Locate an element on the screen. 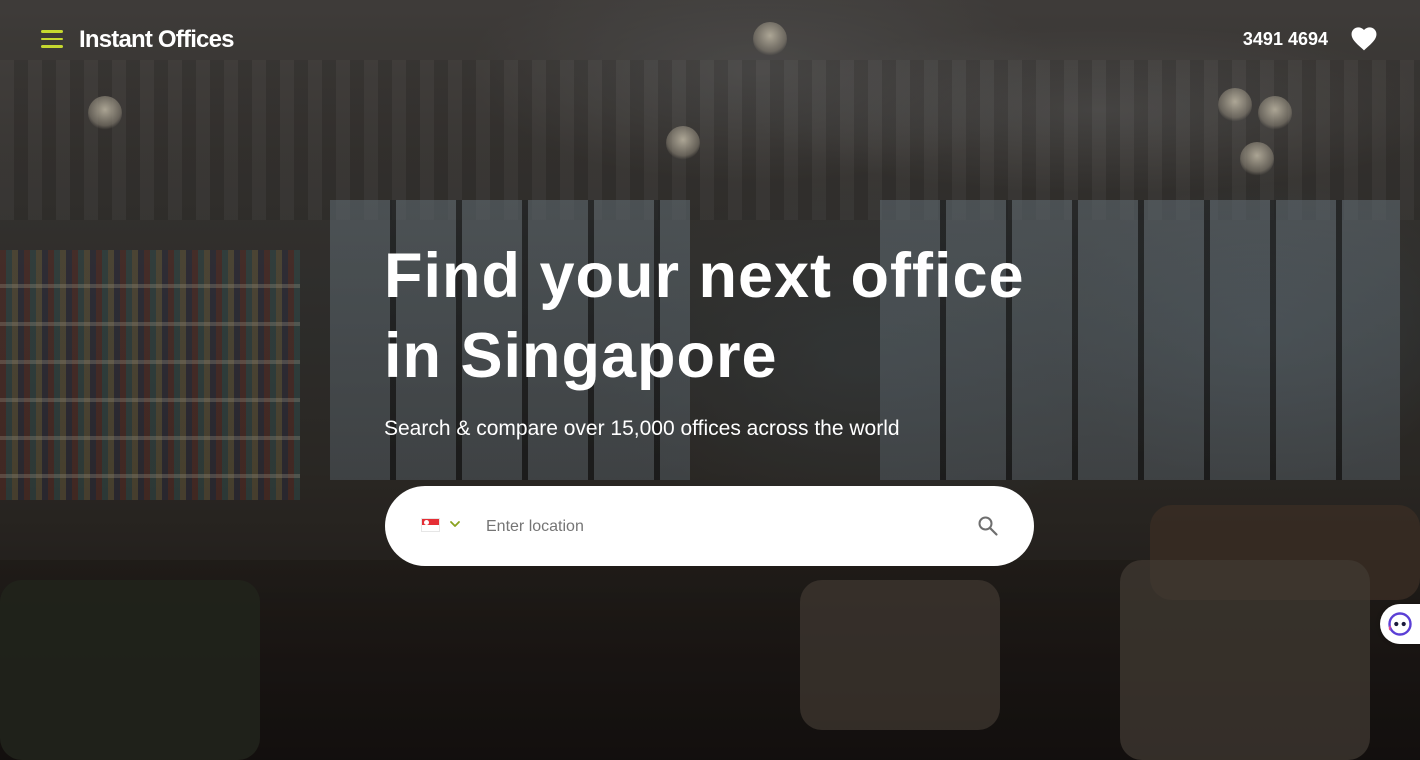 Image resolution: width=1420 pixels, height=760 pixels. heart-icon is located at coordinates (1364, 39).